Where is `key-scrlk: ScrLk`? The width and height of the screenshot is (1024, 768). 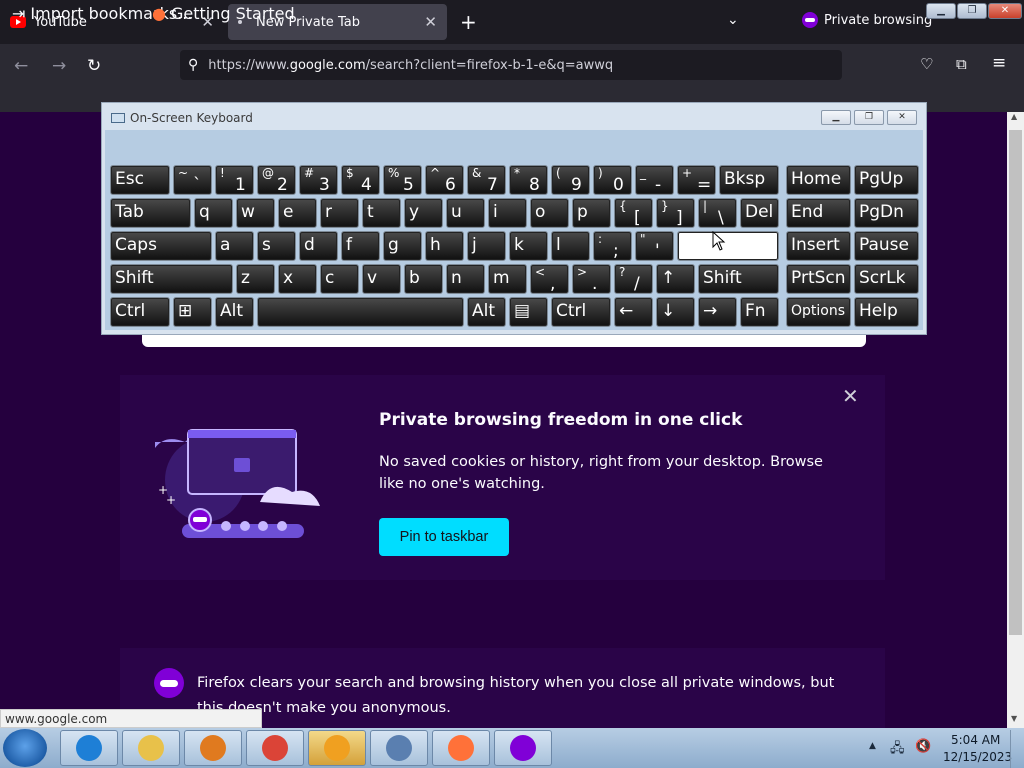
key-scrlk: ScrLk is located at coordinates (886, 279).